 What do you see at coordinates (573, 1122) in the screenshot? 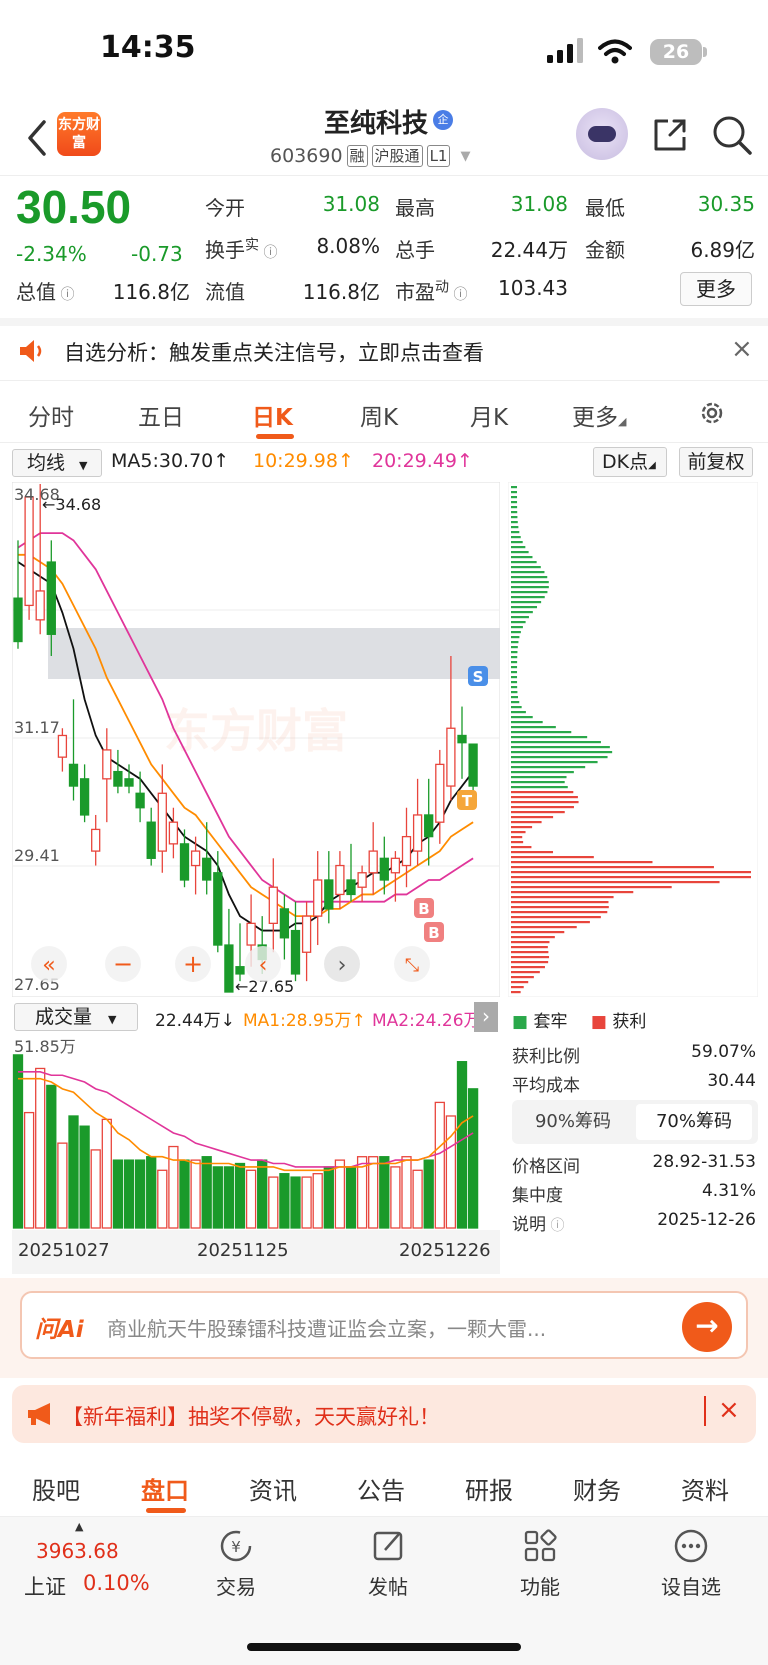
I see `tab-90-chips: 90%筹码` at bounding box center [573, 1122].